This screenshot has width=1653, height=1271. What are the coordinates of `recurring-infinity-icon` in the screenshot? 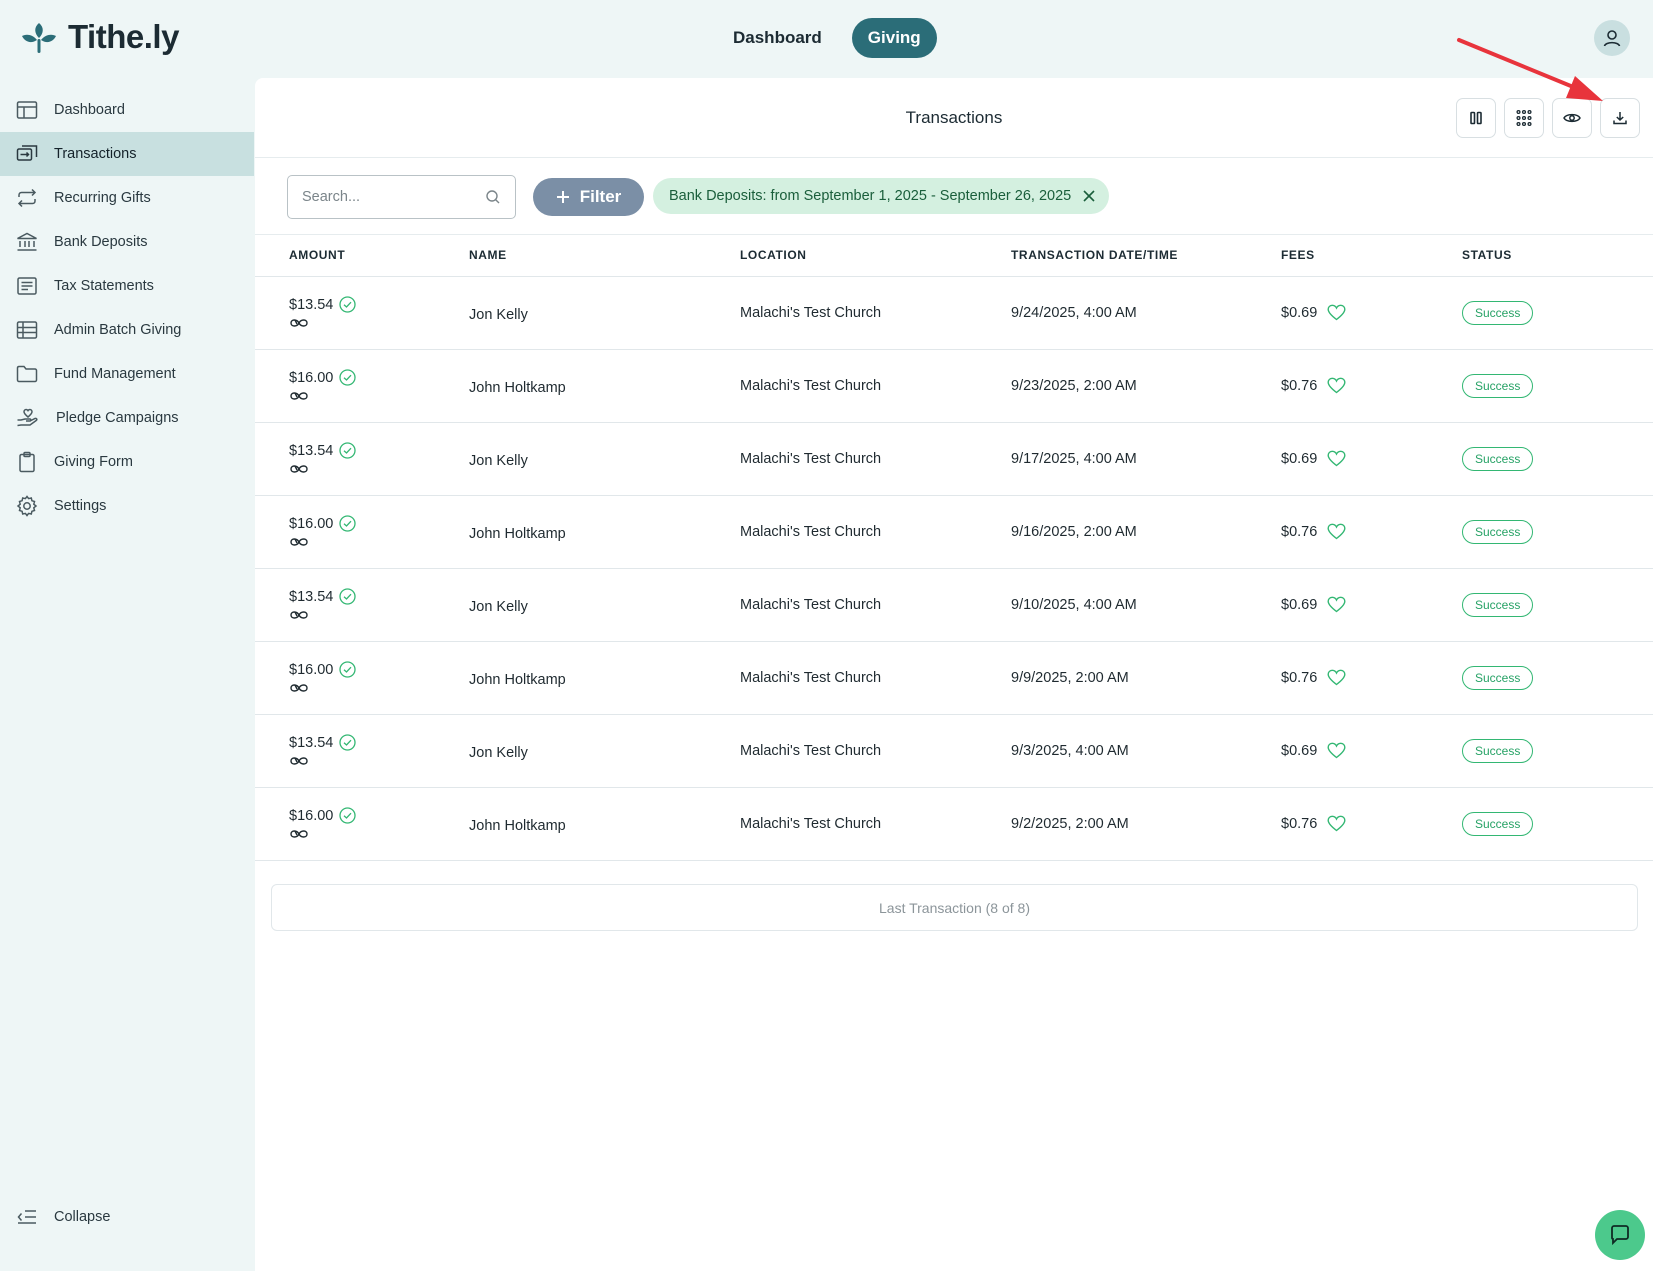 It's located at (299, 396).